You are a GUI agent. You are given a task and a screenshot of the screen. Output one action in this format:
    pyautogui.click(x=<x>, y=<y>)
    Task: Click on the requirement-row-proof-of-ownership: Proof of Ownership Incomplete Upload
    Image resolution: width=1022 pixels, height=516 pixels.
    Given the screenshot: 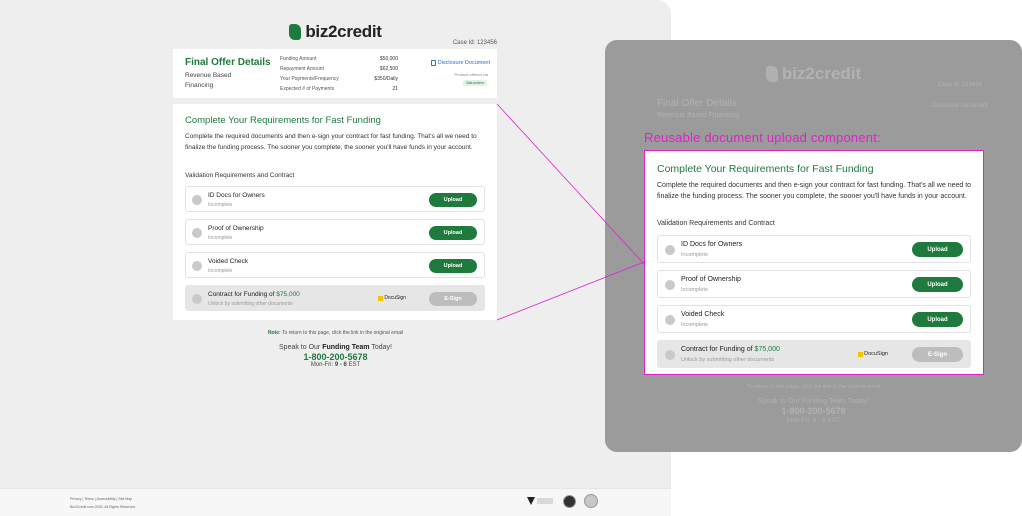 What is the action you would take?
    pyautogui.click(x=335, y=232)
    